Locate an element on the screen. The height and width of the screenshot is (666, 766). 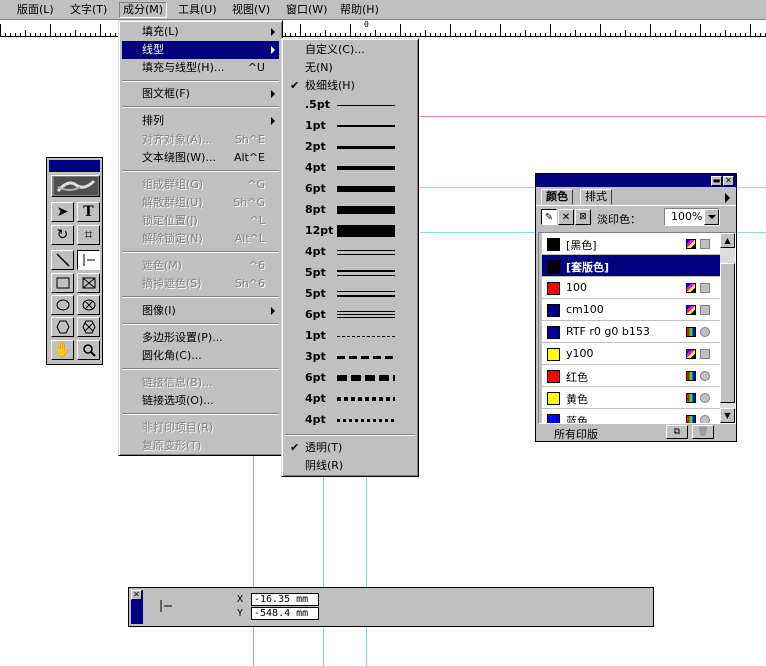
menu-item-non-printing: 非打印项目(R) is located at coordinates (200, 428).